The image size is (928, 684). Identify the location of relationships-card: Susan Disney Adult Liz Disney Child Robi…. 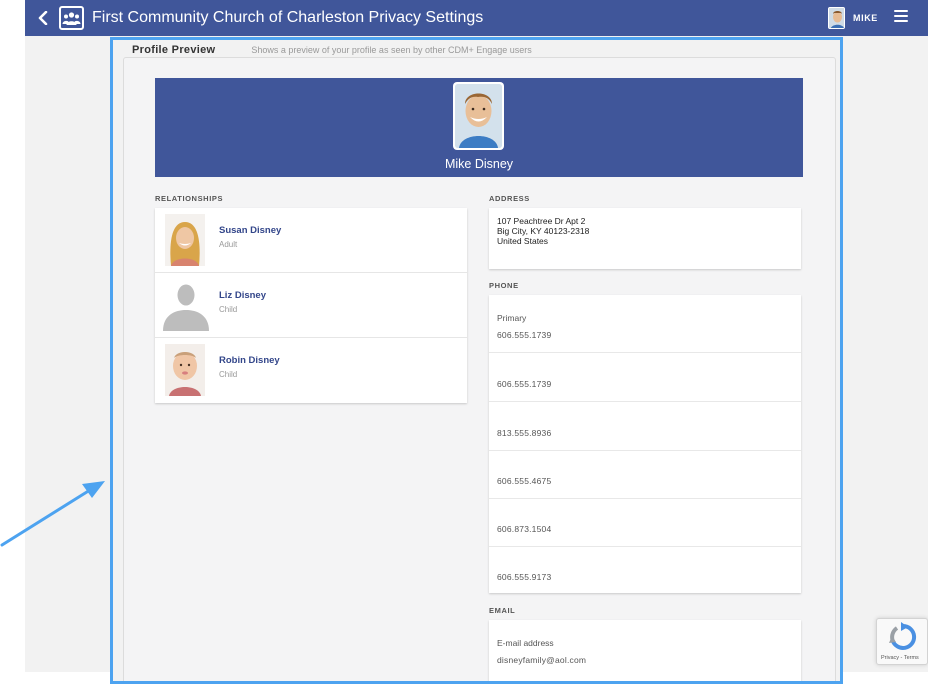
(311, 305).